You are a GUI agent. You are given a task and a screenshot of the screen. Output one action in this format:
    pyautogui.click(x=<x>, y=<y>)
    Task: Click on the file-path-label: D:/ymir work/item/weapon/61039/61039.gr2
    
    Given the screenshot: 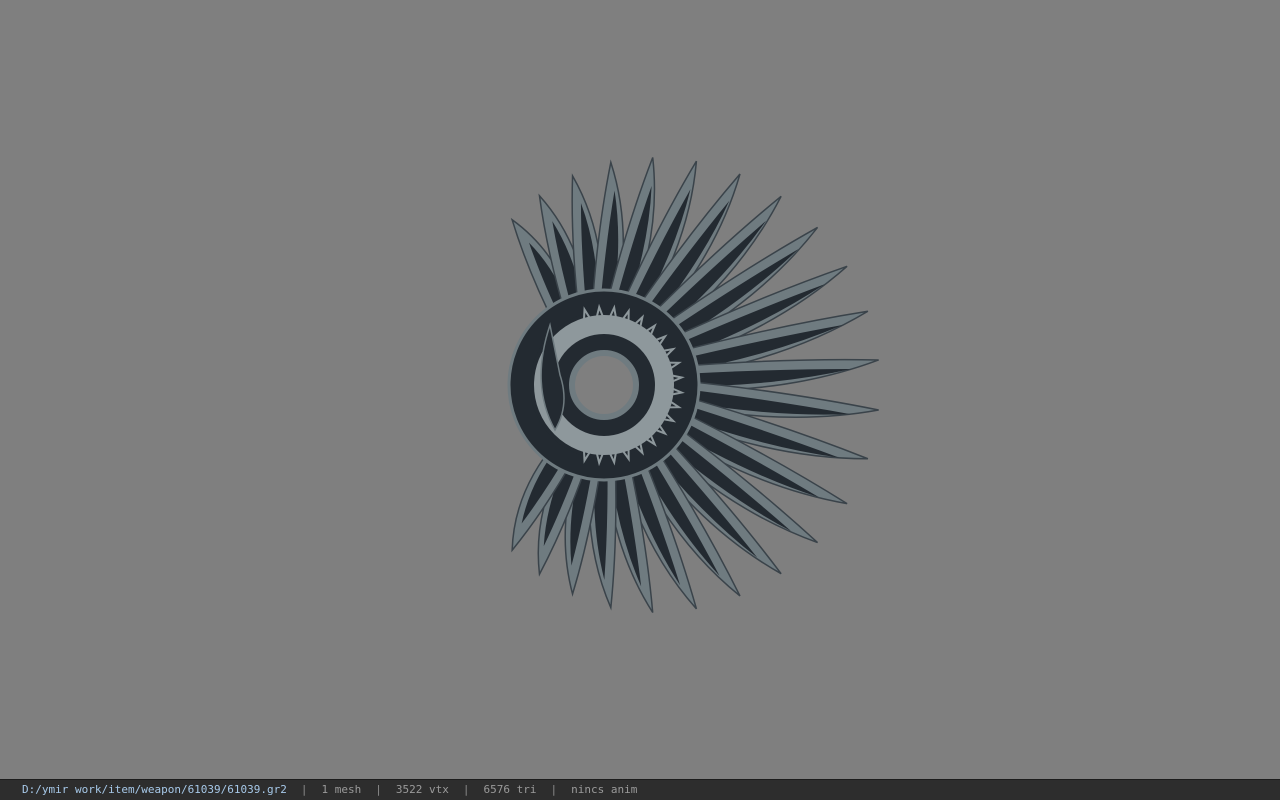 What is the action you would take?
    pyautogui.click(x=154, y=789)
    